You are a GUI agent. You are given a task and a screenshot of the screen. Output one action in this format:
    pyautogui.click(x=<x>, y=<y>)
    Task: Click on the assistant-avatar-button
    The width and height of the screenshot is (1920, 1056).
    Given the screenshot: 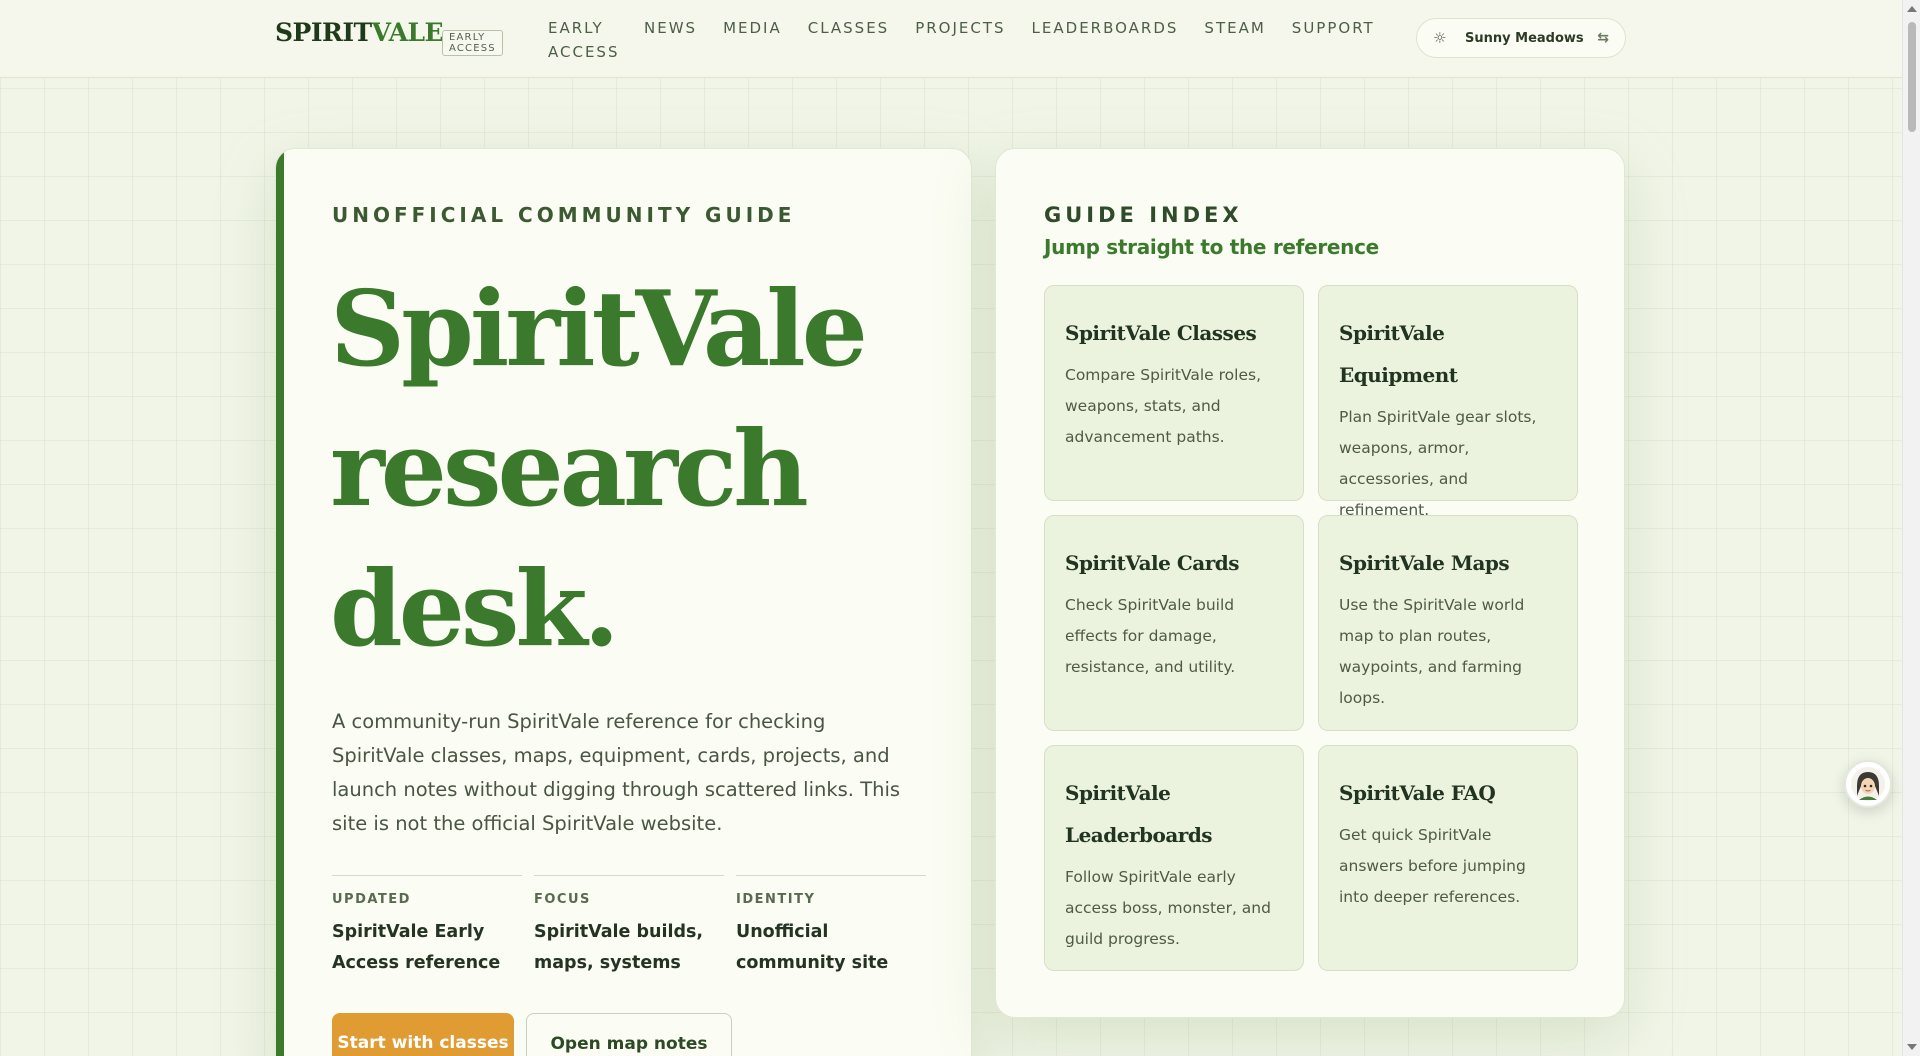 What is the action you would take?
    pyautogui.click(x=1868, y=784)
    